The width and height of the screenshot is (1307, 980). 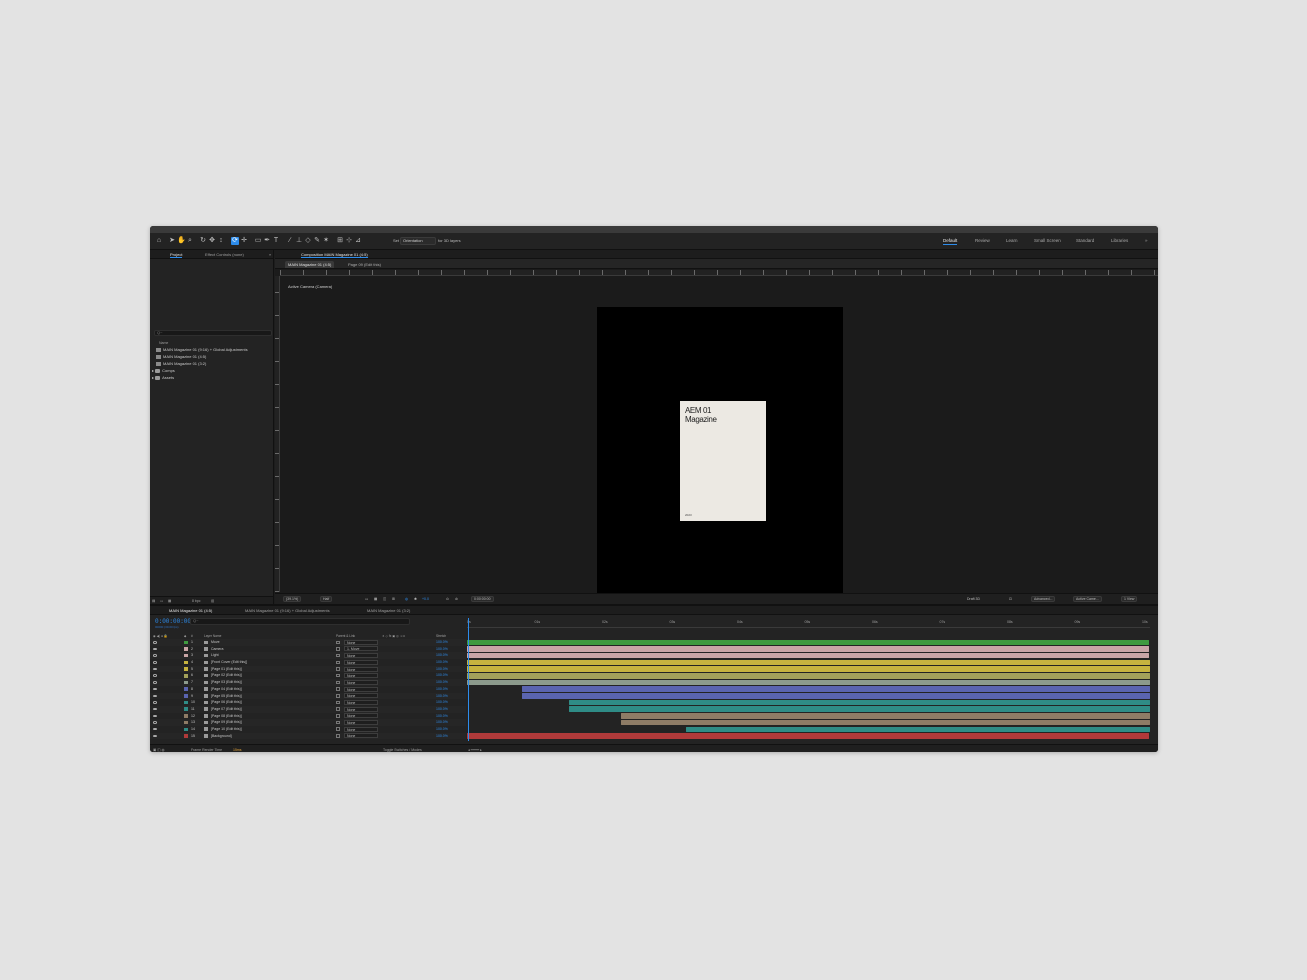 I want to click on zoom-slider: ◂ ━━━━ ▸, so click(x=475, y=750).